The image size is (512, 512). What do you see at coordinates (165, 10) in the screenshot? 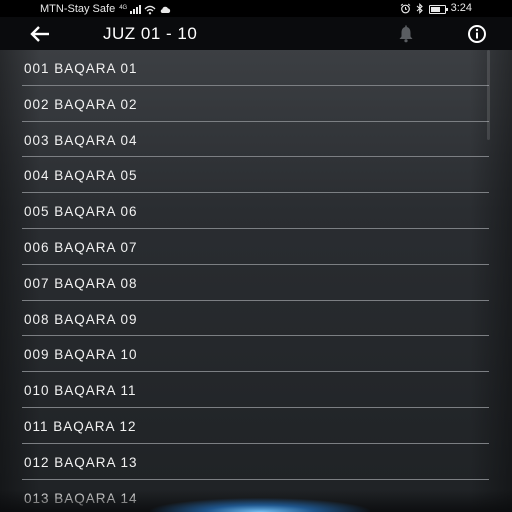
I see `cloud-icon` at bounding box center [165, 10].